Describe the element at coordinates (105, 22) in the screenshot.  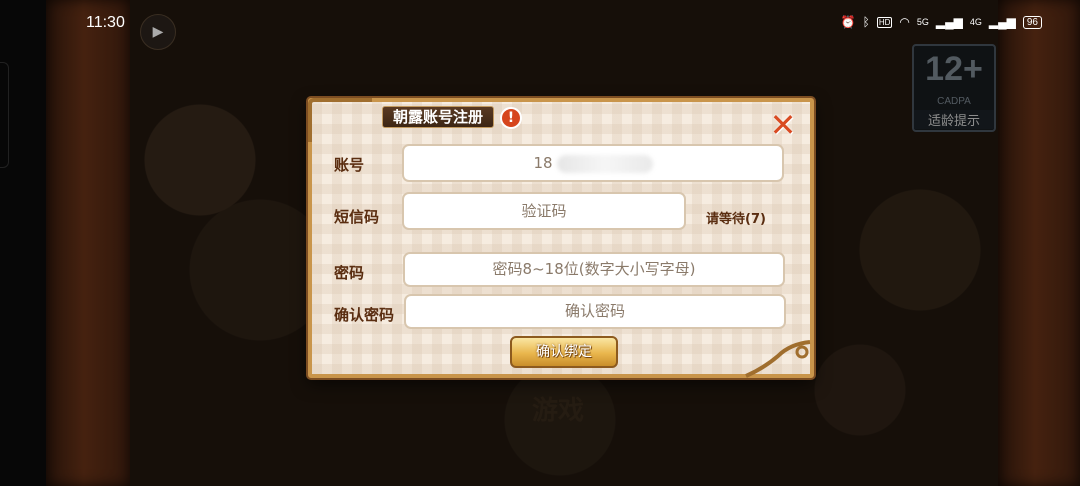
I see `status-time: 11:30` at that location.